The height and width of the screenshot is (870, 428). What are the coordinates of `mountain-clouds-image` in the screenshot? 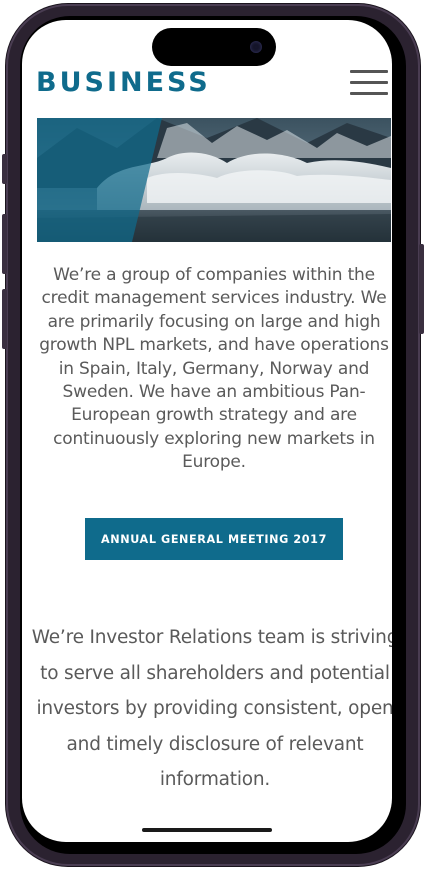 It's located at (214, 180).